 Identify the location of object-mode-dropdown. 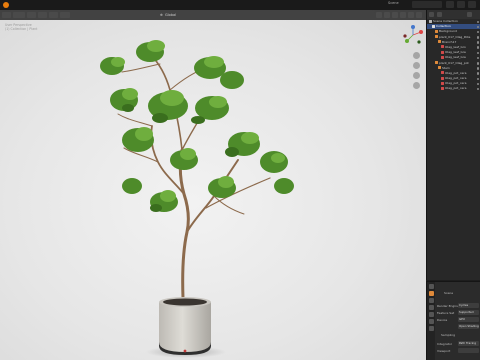
(19, 15).